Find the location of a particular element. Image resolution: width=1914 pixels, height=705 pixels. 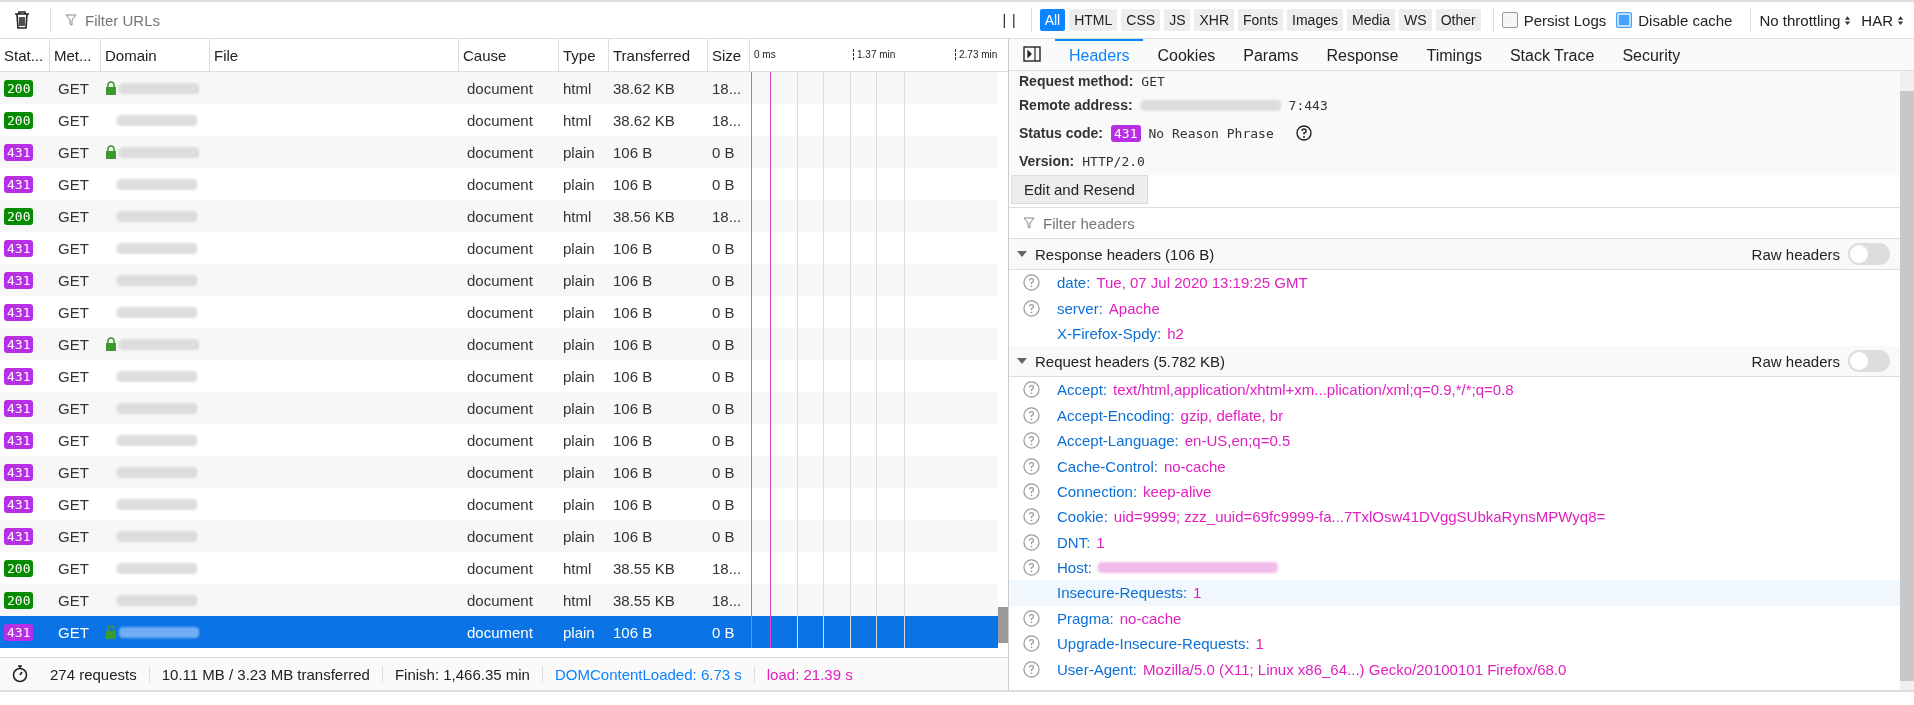

type-filter-button: HTML is located at coordinates (1093, 20).